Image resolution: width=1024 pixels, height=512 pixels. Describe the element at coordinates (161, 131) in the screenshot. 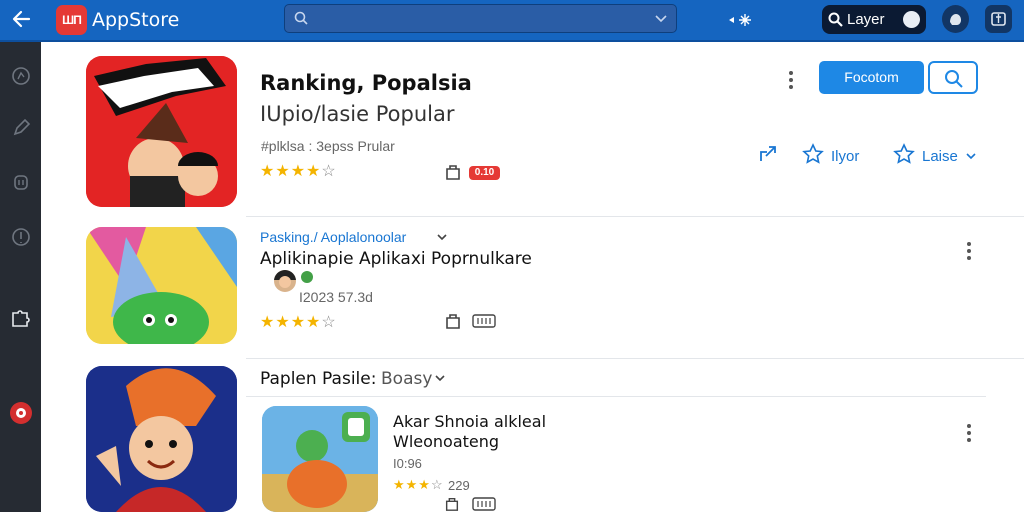

I see `app-icon-header` at that location.